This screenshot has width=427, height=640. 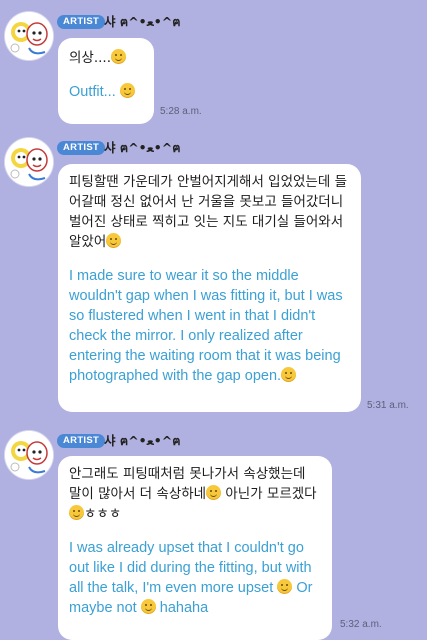 What do you see at coordinates (181, 111) in the screenshot?
I see `message-timestamp: 5:28 a.m.` at bounding box center [181, 111].